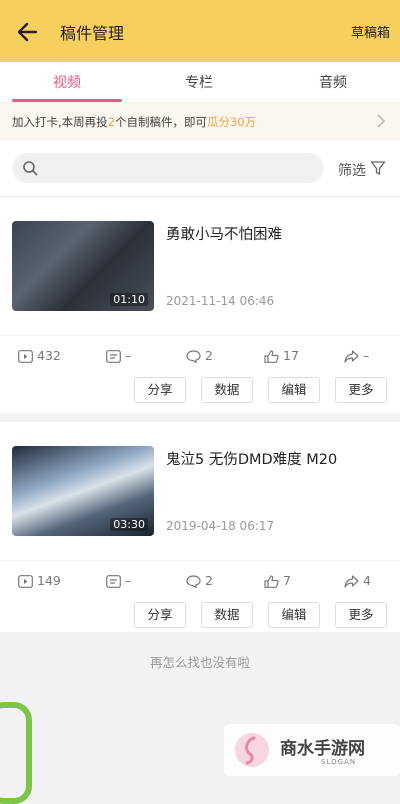 This screenshot has width=400, height=804. Describe the element at coordinates (220, 526) in the screenshot. I see `video-date: 2019-04-18 06:17` at that location.